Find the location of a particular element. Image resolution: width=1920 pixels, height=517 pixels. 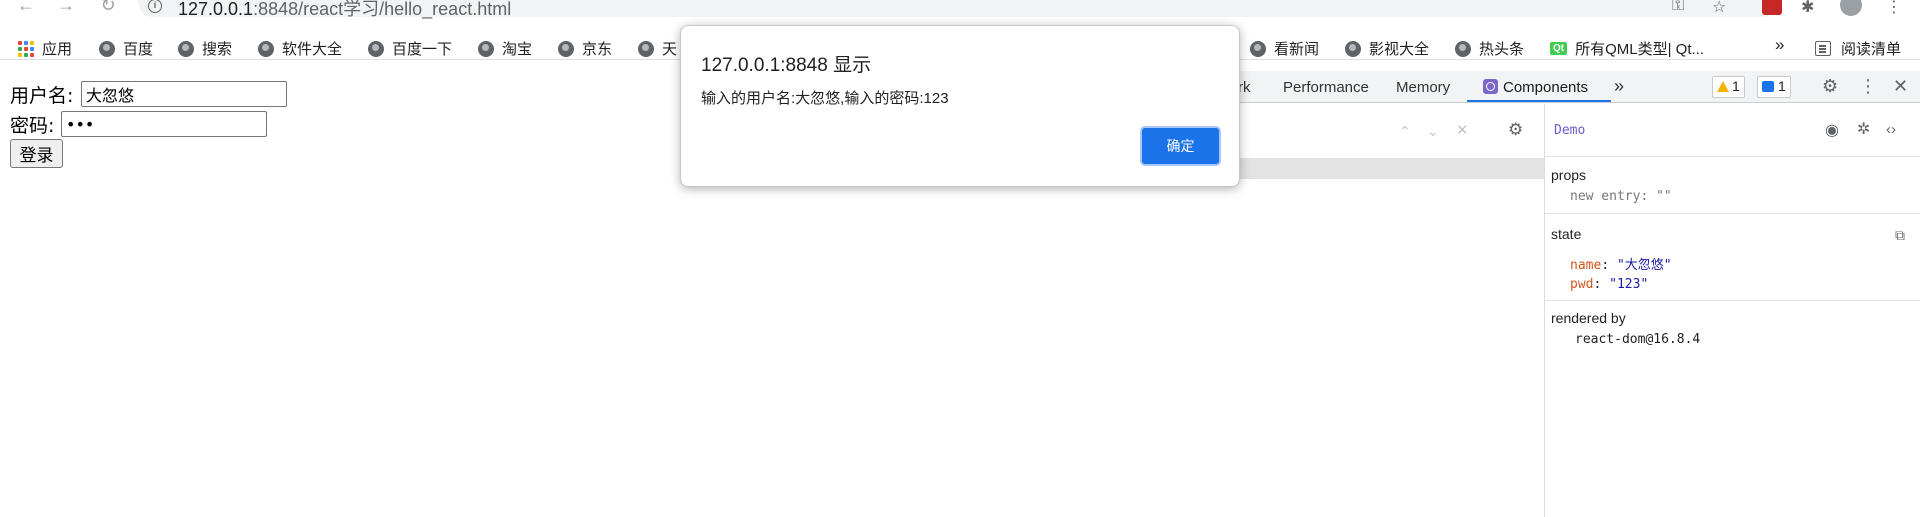

rendered-by-title: rendered by is located at coordinates (1588, 318).